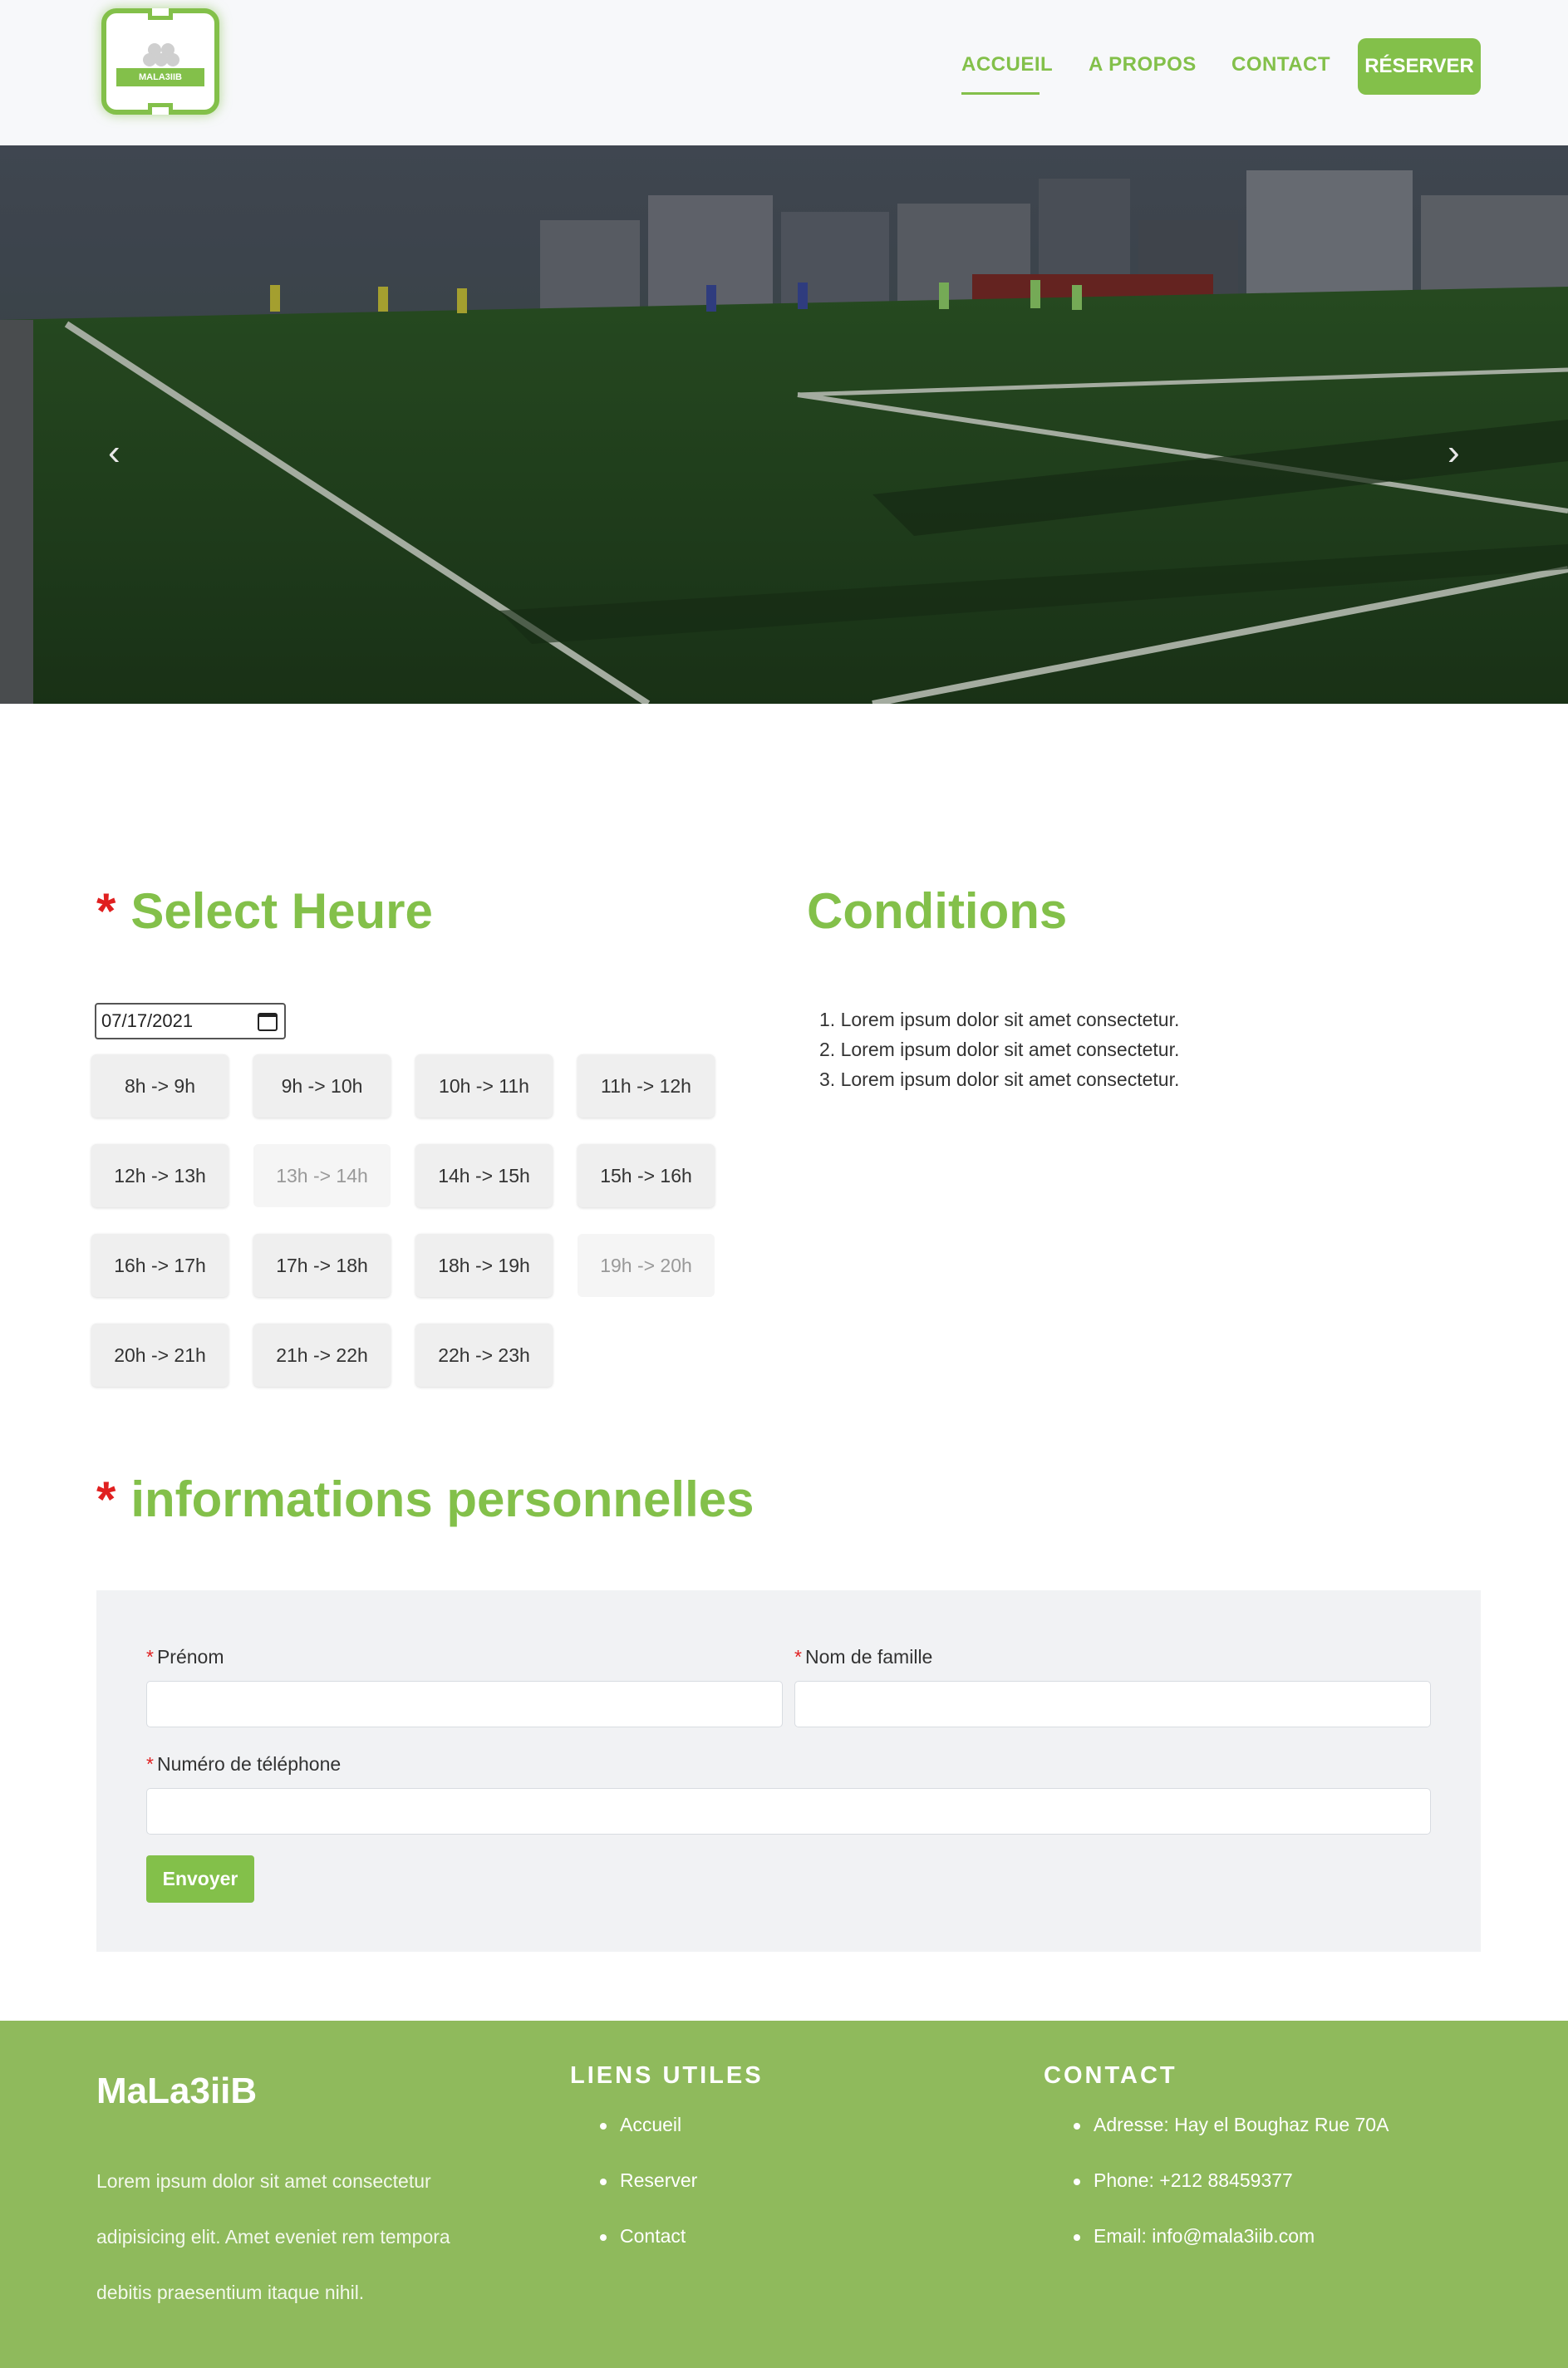 The width and height of the screenshot is (1568, 2368). What do you see at coordinates (322, 1265) in the screenshot?
I see `time-slot-button: 17h -> 18h` at bounding box center [322, 1265].